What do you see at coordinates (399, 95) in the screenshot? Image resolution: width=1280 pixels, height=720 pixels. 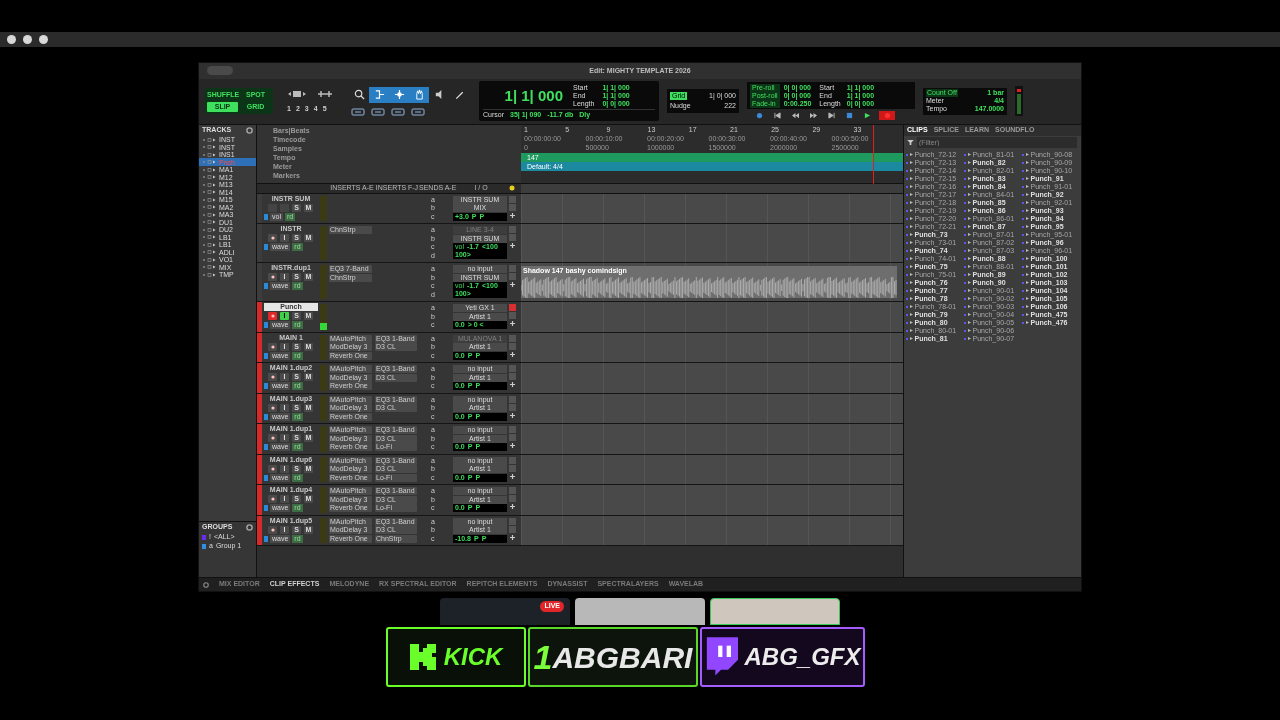 I see `select-tool-icon` at bounding box center [399, 95].